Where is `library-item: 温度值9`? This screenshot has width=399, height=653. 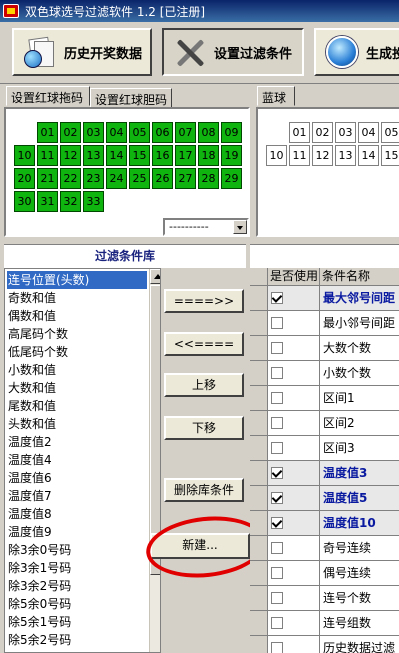
library-item: 温度值9 is located at coordinates (77, 532).